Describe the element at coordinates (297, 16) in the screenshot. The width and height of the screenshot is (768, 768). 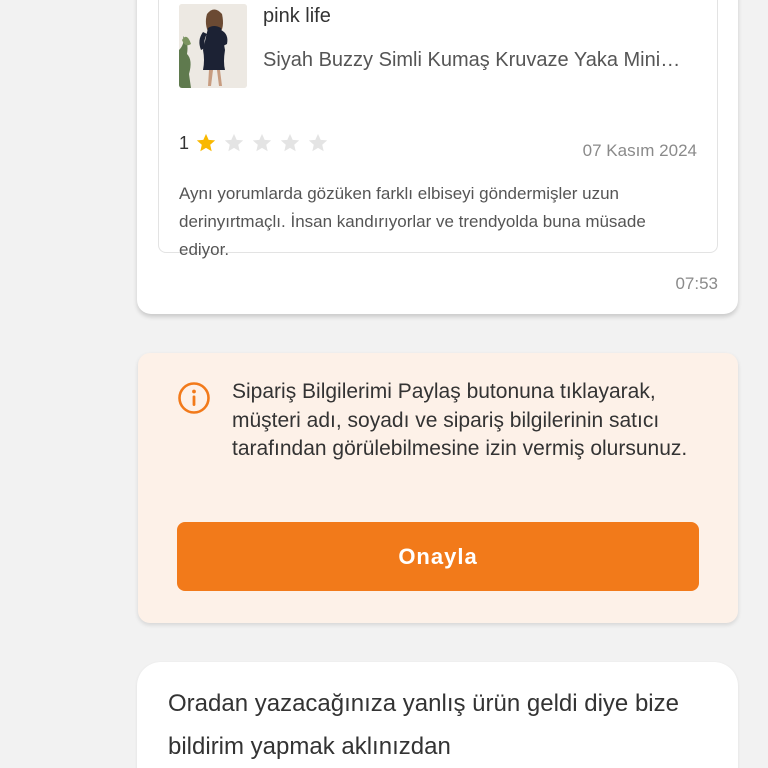
I see `seller-name: pink life` at that location.